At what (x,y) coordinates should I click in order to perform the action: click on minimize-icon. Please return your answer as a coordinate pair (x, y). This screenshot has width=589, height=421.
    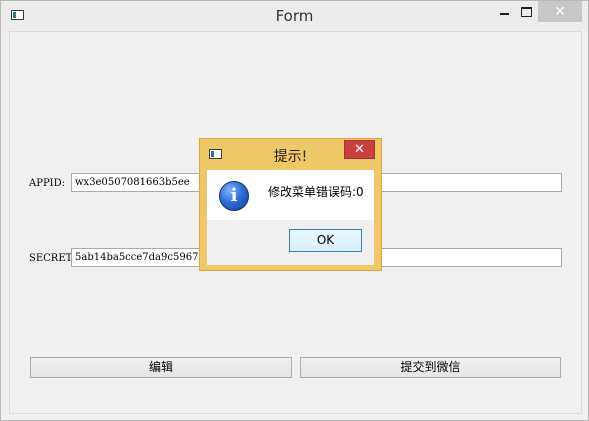
    Looking at the image, I should click on (504, 13).